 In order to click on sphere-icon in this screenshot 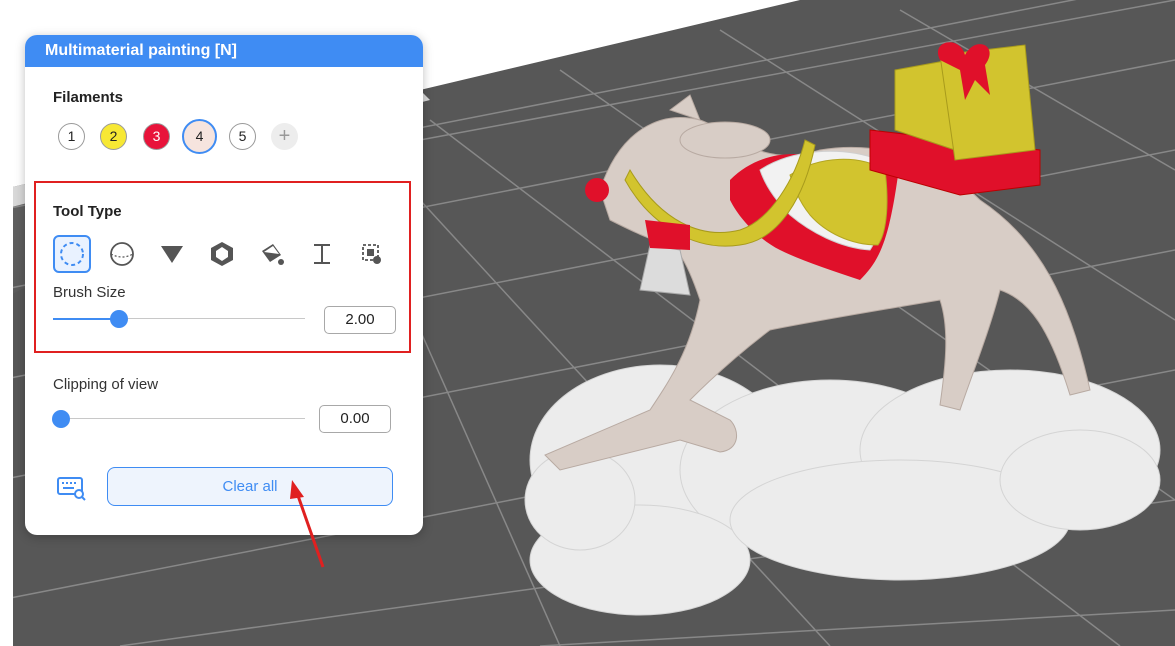, I will do `click(122, 254)`.